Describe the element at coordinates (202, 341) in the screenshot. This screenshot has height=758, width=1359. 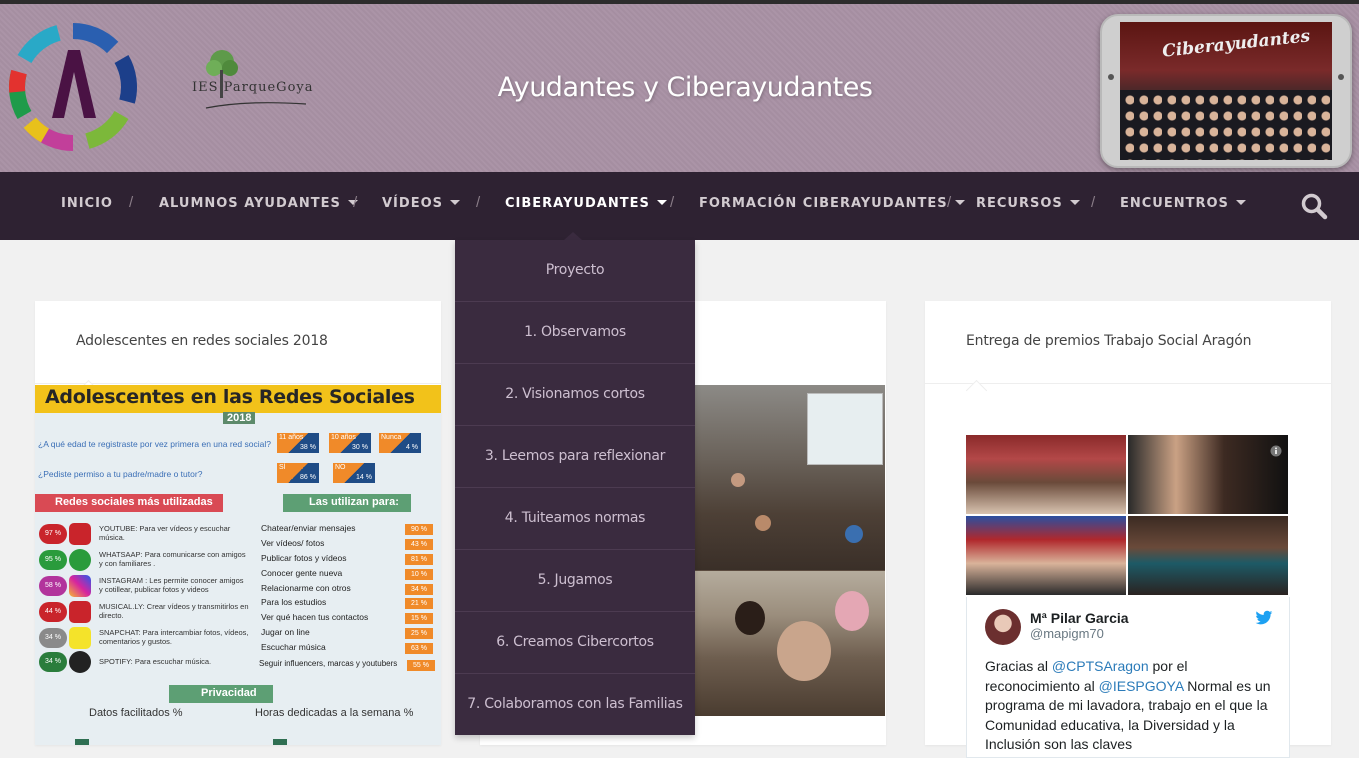
I see `widget-title: Adolescentes en redes sociales 2018` at that location.